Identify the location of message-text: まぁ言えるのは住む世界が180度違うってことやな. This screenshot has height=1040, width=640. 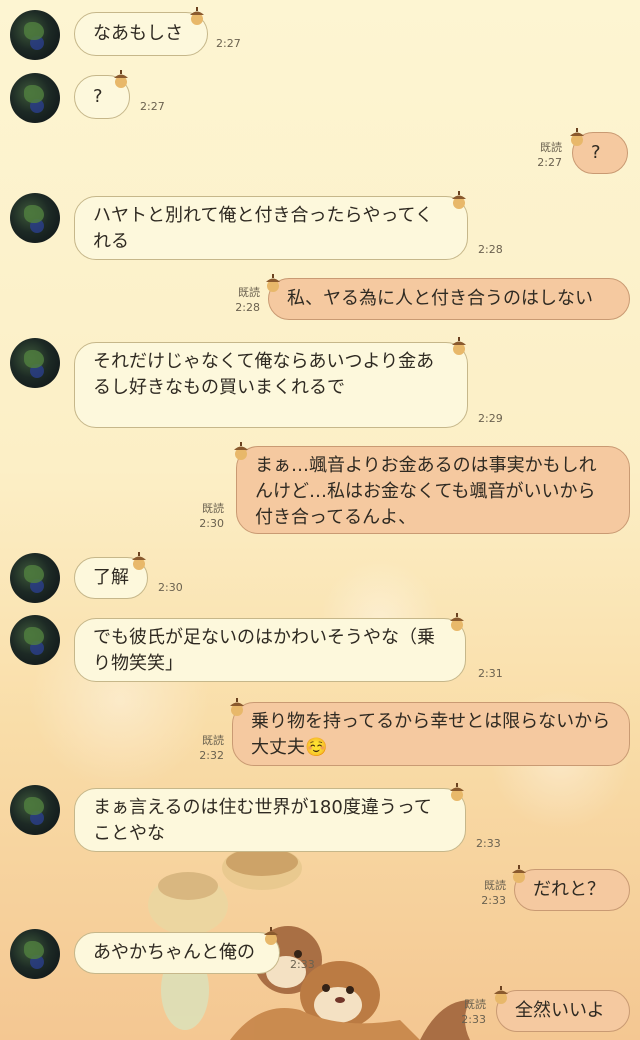
(262, 820).